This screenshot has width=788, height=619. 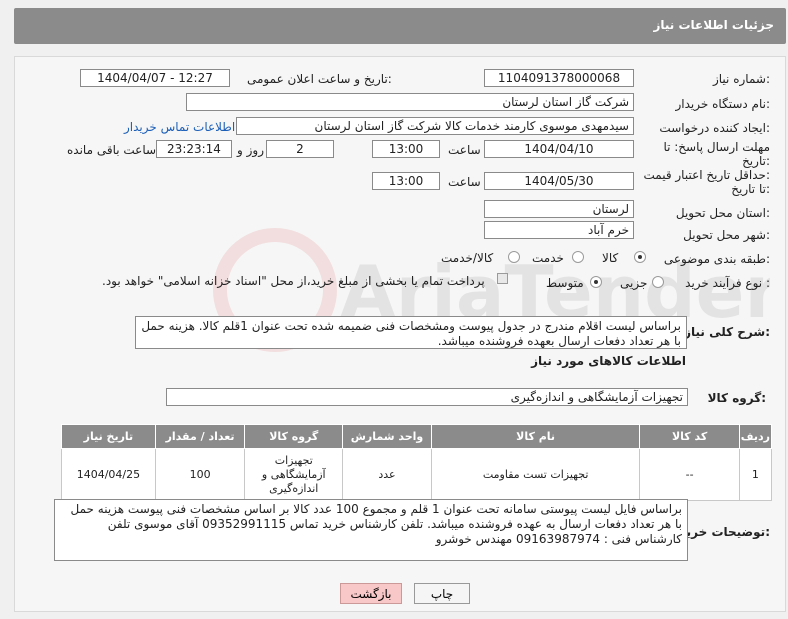 What do you see at coordinates (755, 474) in the screenshot?
I see `cell-row: 1` at bounding box center [755, 474].